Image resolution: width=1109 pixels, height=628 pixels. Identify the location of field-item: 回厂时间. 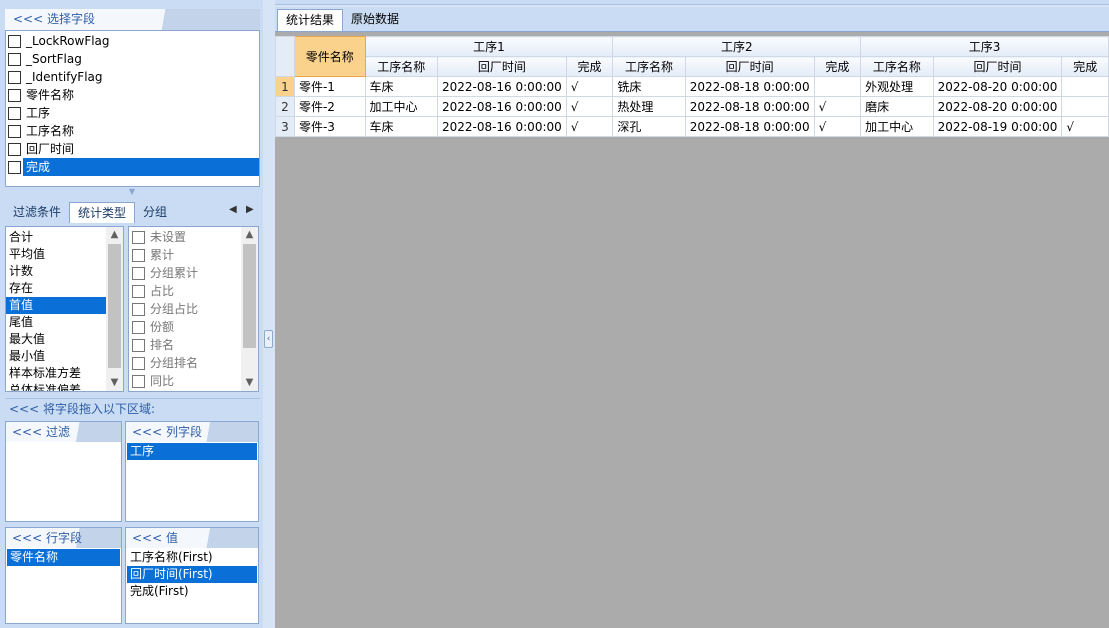
(132, 149).